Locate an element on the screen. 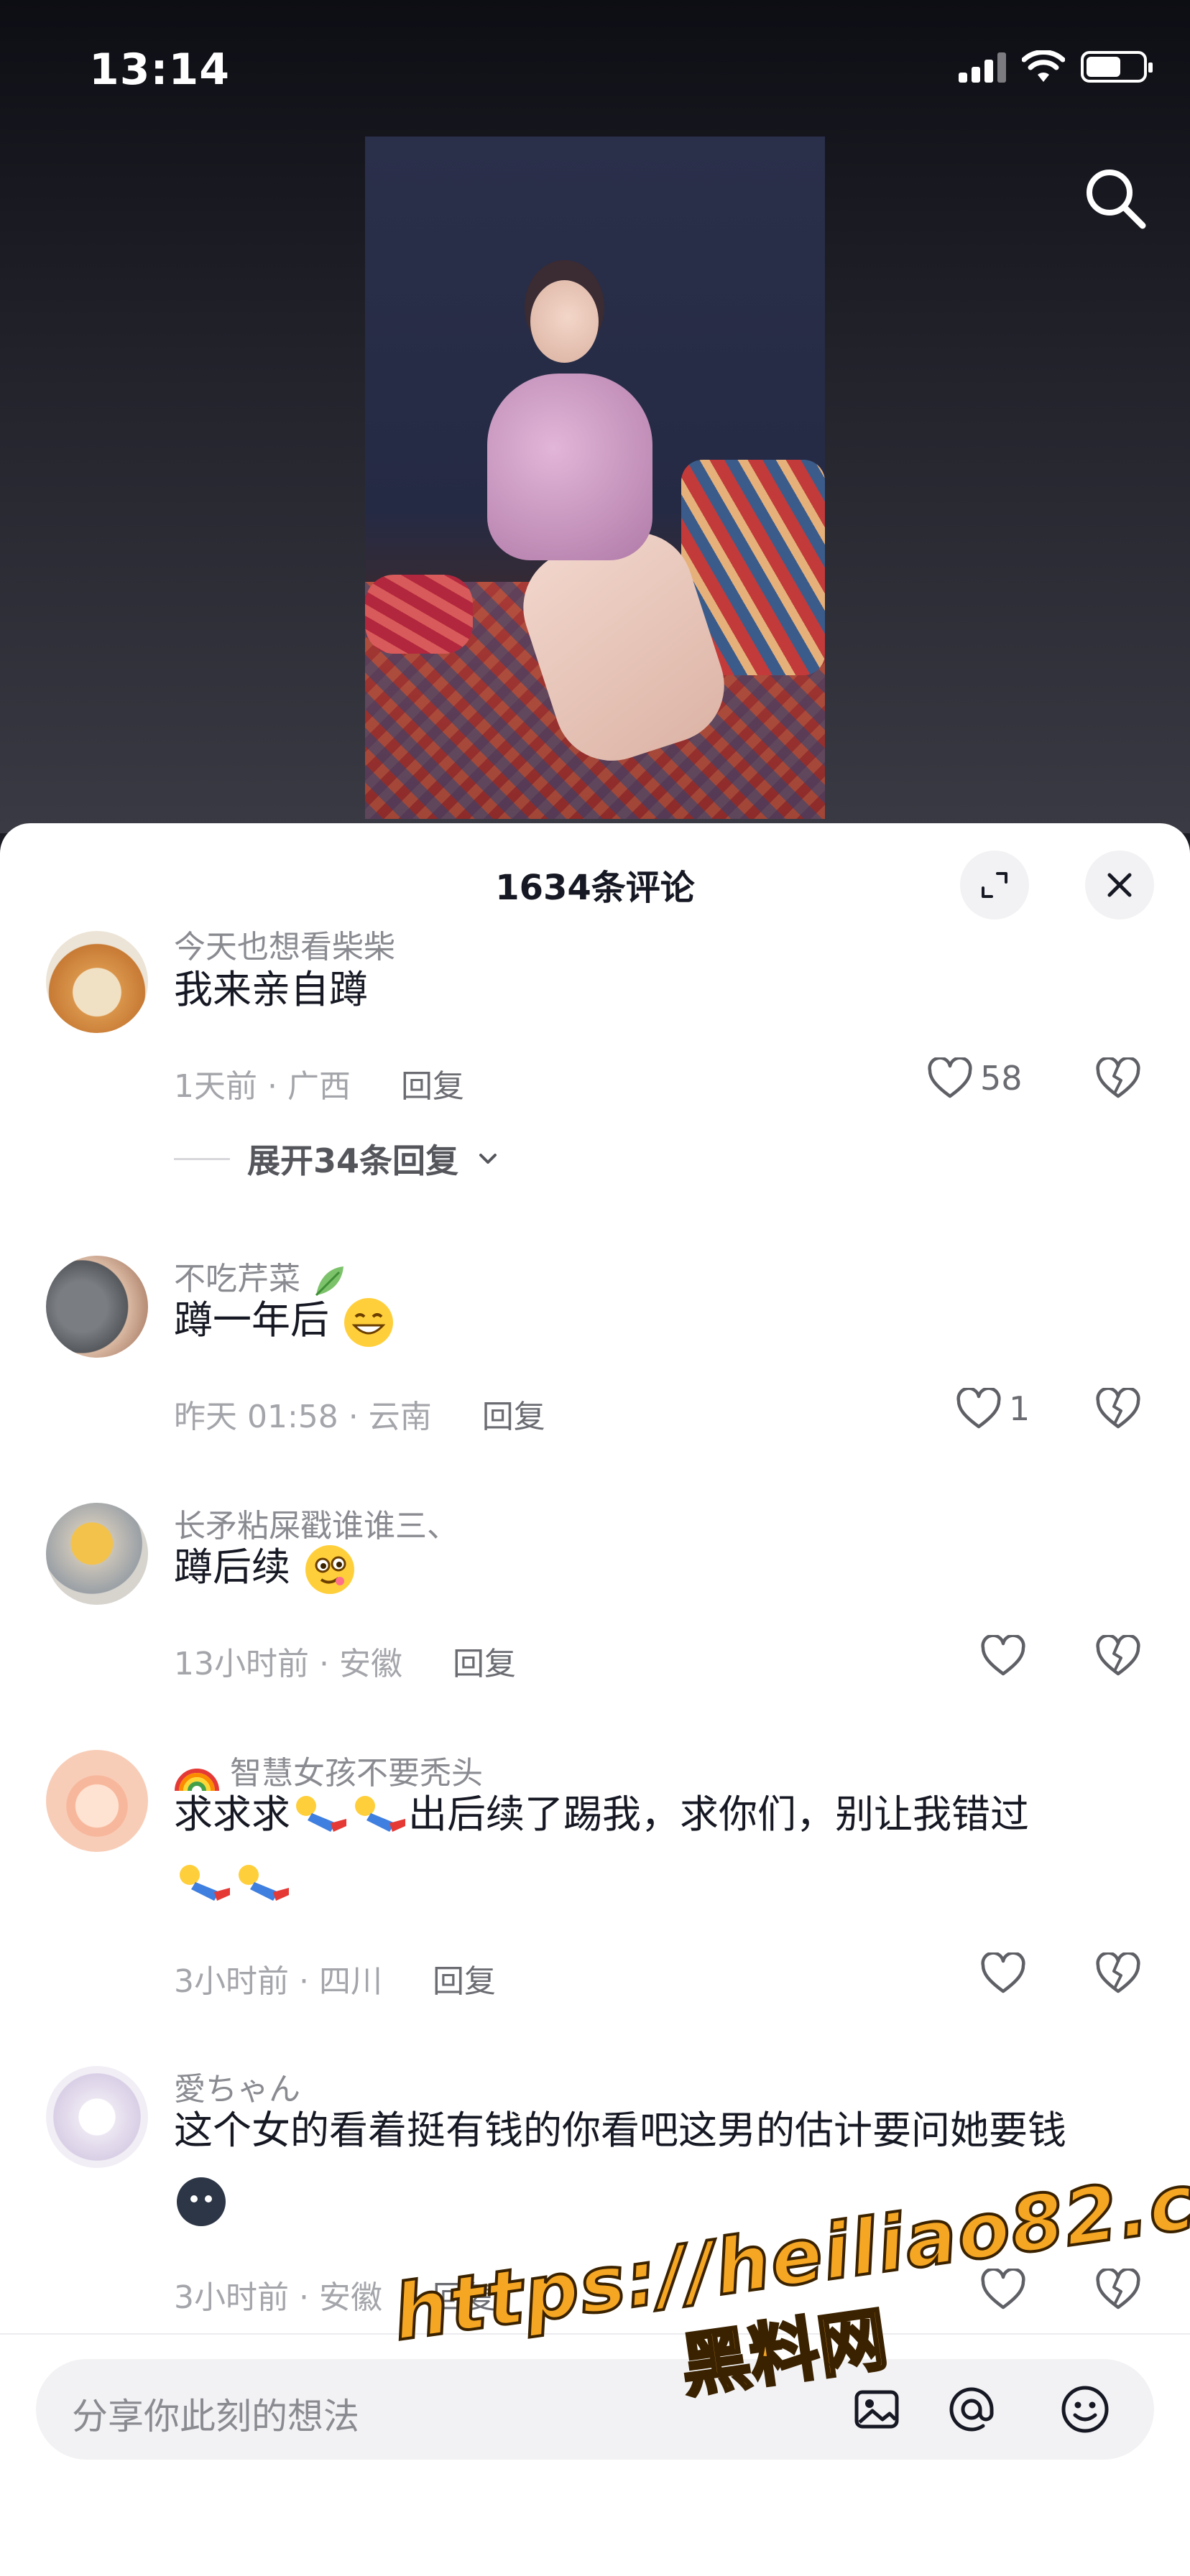 The height and width of the screenshot is (2576, 1190). comment-meta: 3小时前 · 四川 回复 is located at coordinates (335, 1978).